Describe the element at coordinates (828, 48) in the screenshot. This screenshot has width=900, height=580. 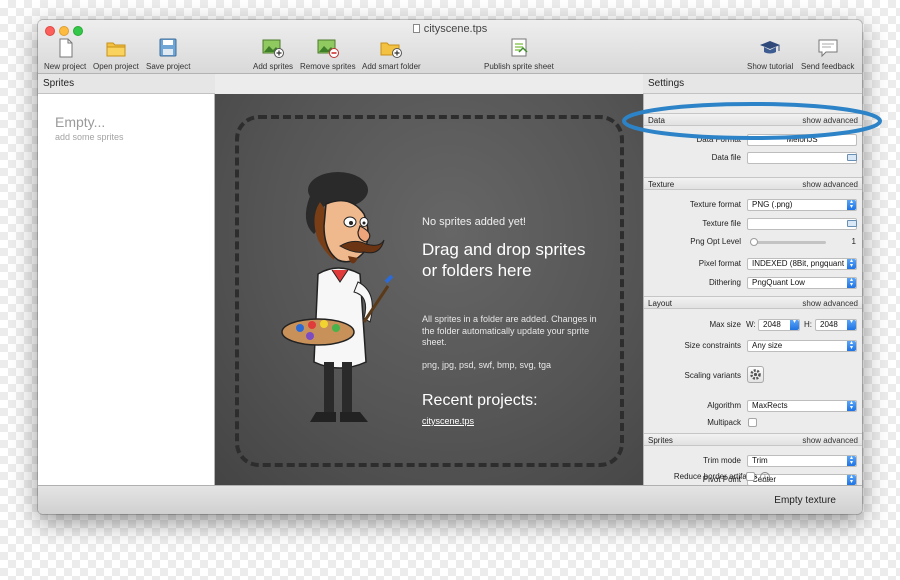
I see `speech-bubble-icon` at that location.